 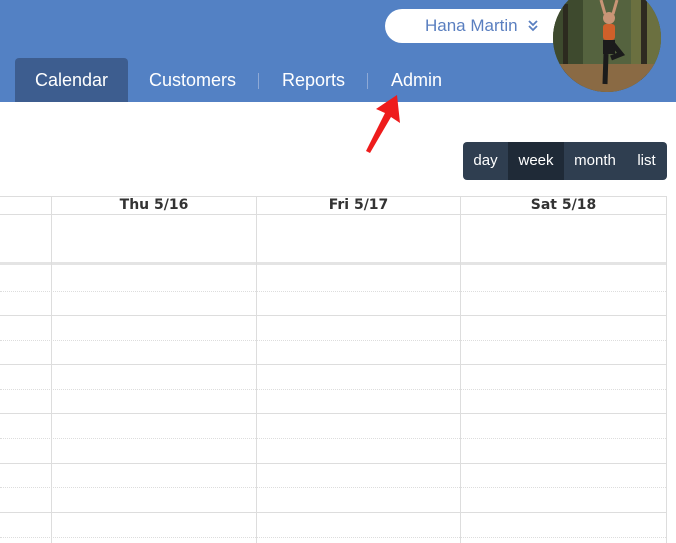 What do you see at coordinates (358, 205) in the screenshot?
I see `day-header-fri: Fri 5/17` at bounding box center [358, 205].